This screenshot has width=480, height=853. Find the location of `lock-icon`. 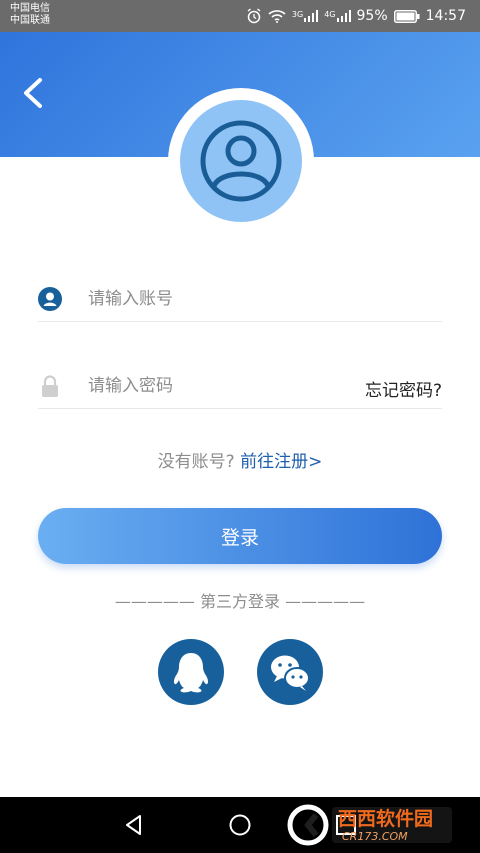

lock-icon is located at coordinates (50, 386).